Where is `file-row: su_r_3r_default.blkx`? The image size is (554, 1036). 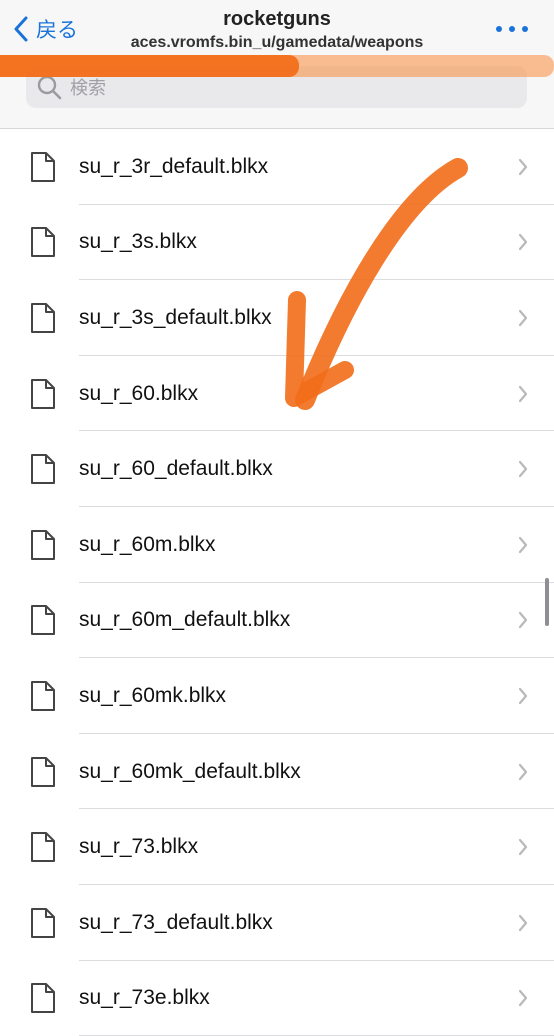
file-row: su_r_3r_default.blkx is located at coordinates (277, 167).